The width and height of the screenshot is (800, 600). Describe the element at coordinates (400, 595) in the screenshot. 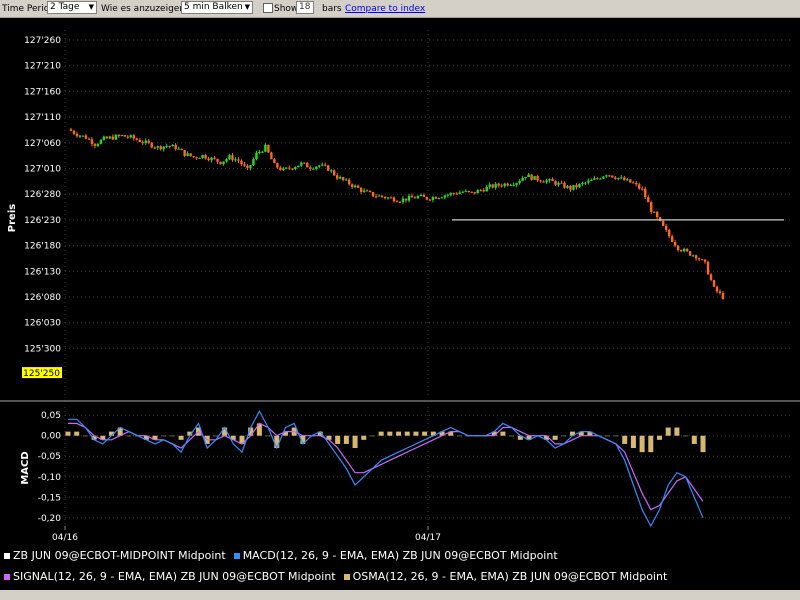

I see `horizontal-scrollbar` at that location.